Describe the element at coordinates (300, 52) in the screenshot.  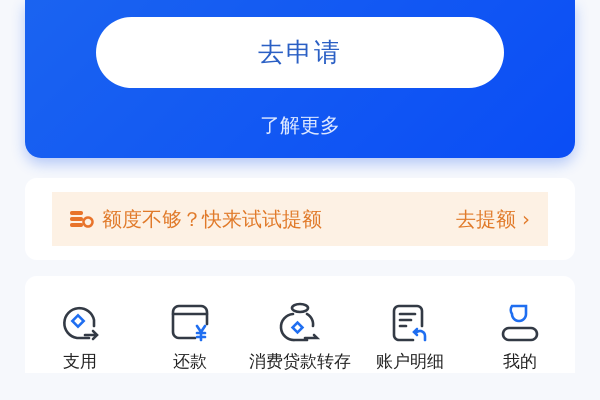
I see `apply-button: 去申请` at that location.